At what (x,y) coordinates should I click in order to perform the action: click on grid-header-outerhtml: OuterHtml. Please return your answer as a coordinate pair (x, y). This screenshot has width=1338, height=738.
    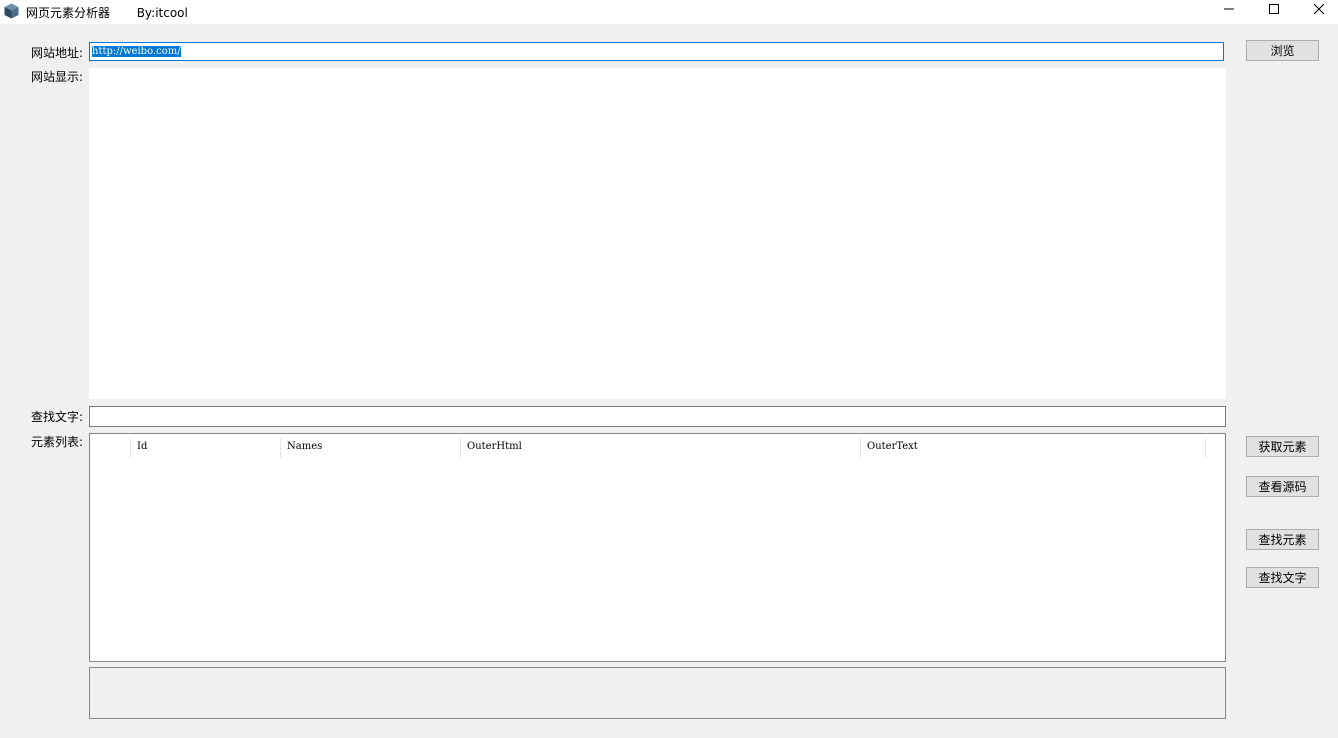
    Looking at the image, I should click on (661, 448).